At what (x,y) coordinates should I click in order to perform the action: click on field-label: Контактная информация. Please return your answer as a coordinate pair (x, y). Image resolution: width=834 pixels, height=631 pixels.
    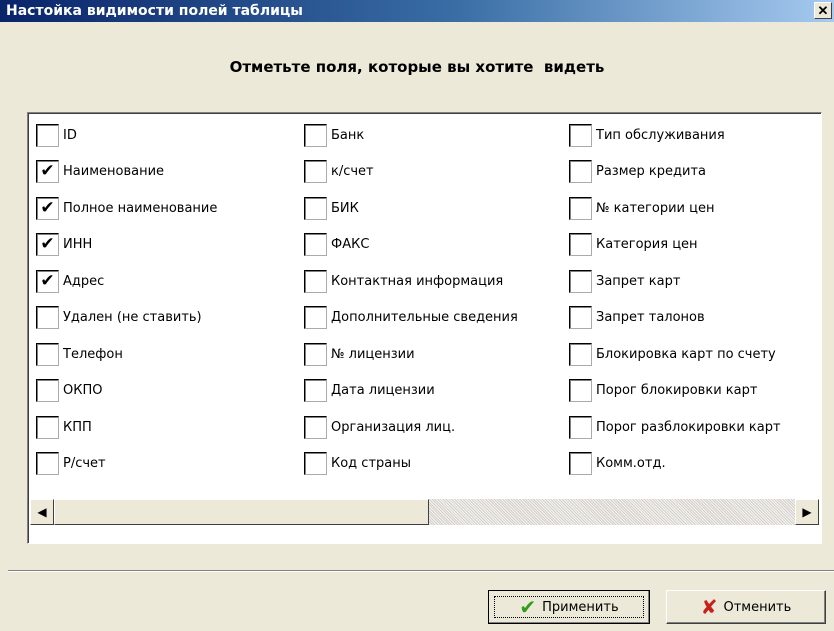
    Looking at the image, I should click on (417, 281).